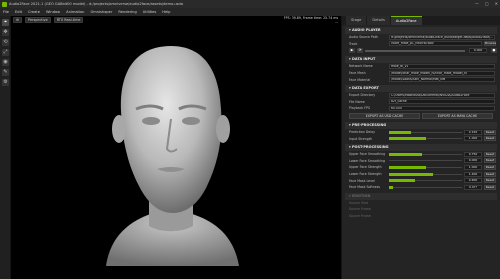  What do you see at coordinates (356, 20) in the screenshot?
I see `tab-stage: Stage` at bounding box center [356, 20].